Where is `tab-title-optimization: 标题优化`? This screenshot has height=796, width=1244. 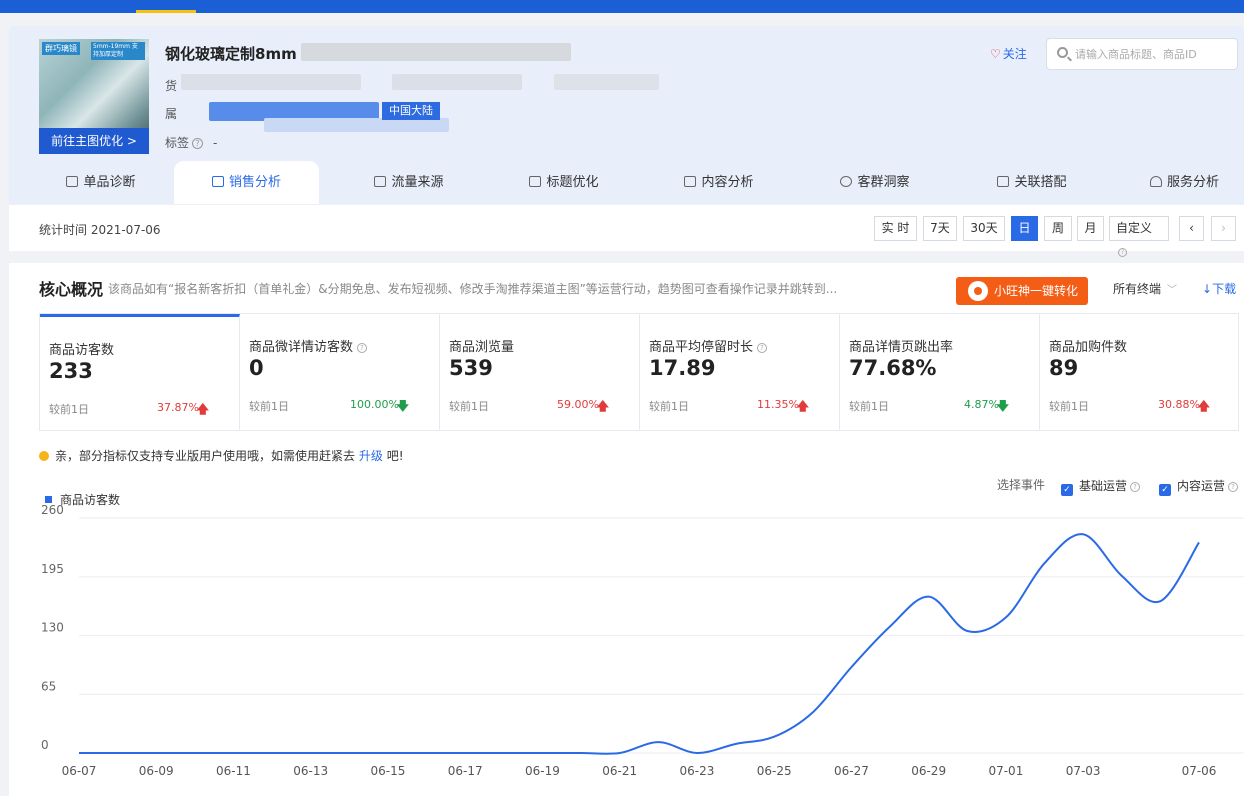 tab-title-optimization: 标题优化 is located at coordinates (564, 182).